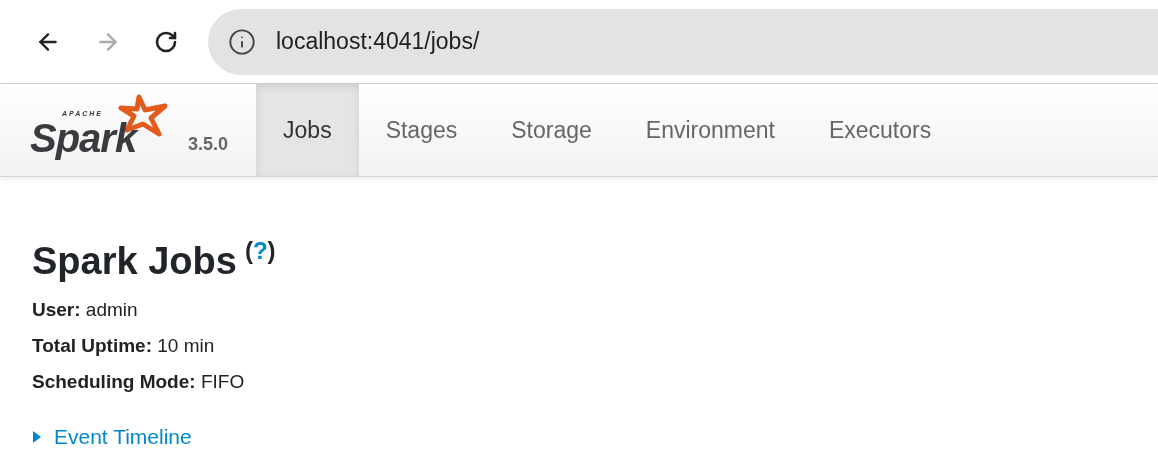 The width and height of the screenshot is (1158, 474). I want to click on address-bar: localhost:4041/jobs/, so click(683, 41).